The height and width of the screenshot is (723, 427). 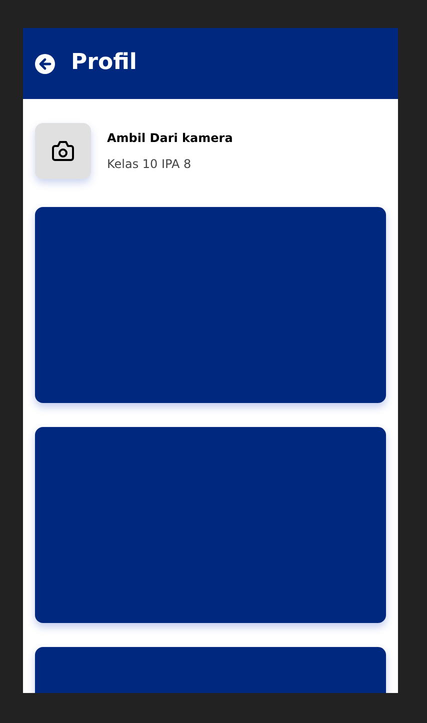 What do you see at coordinates (170, 138) in the screenshot?
I see `camera-label: Ambil Dari kamera` at bounding box center [170, 138].